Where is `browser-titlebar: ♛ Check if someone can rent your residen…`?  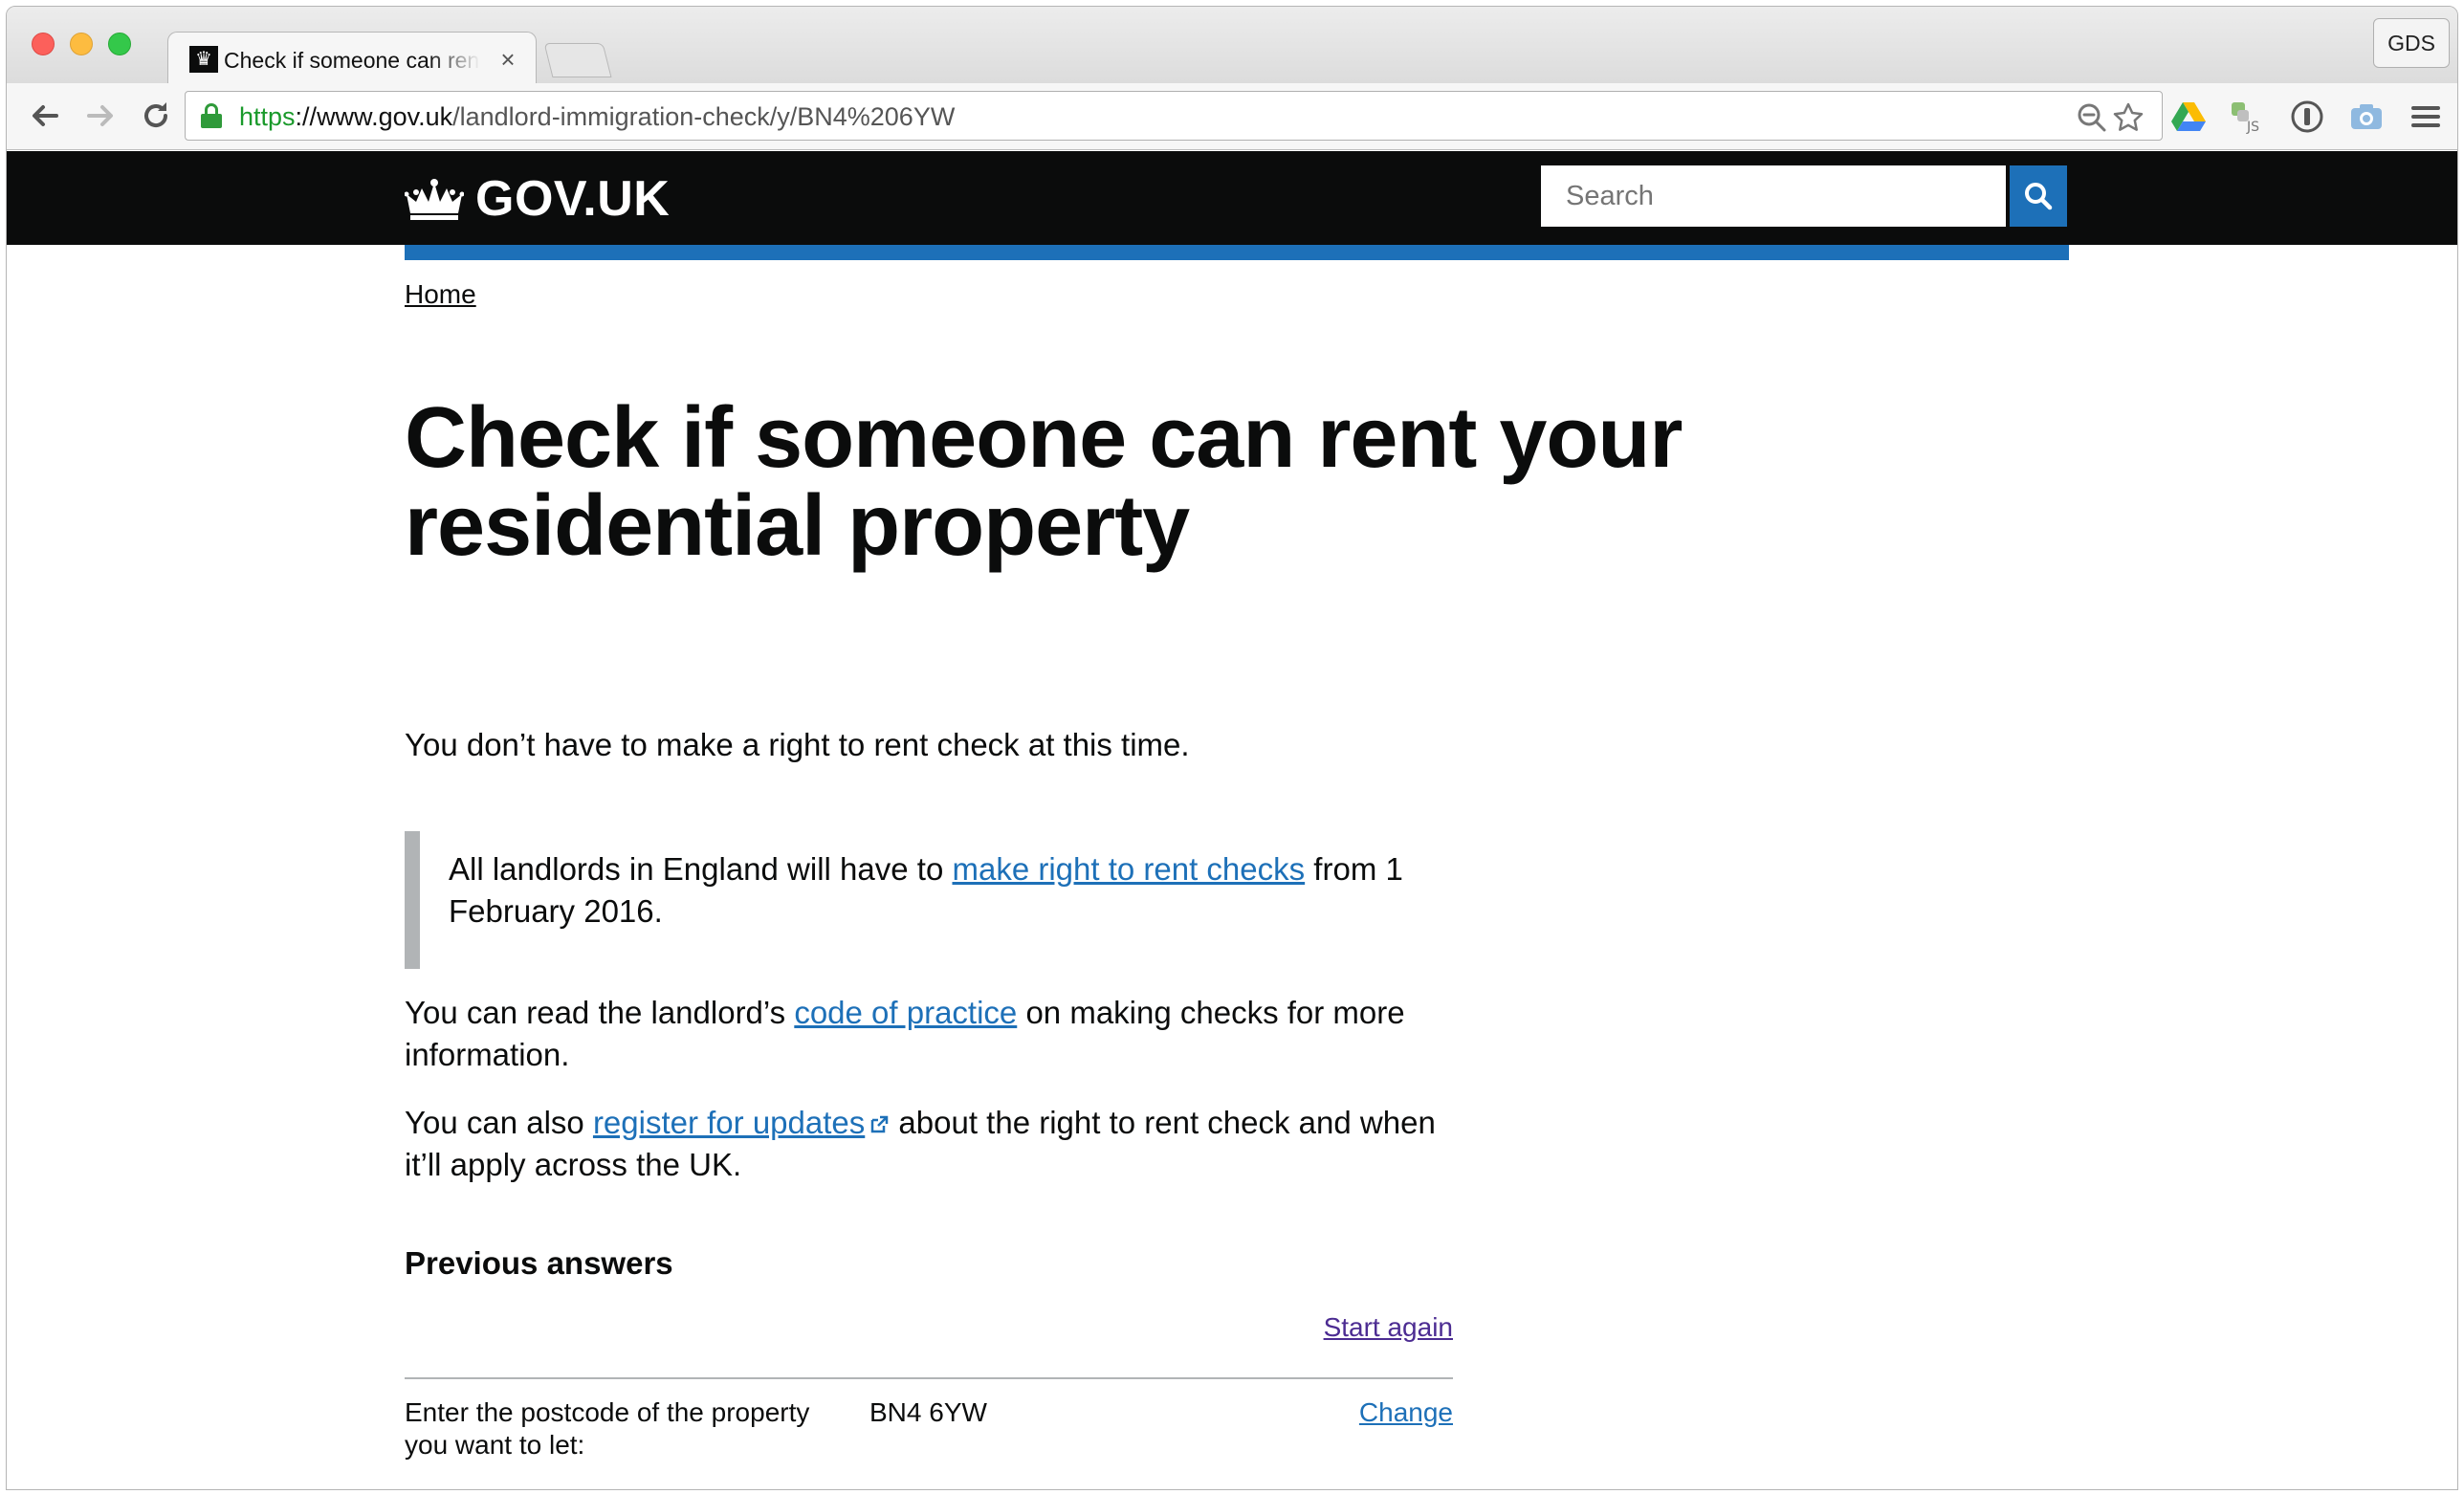
browser-titlebar: ♛ Check if someone can rent your residen… is located at coordinates (1232, 46).